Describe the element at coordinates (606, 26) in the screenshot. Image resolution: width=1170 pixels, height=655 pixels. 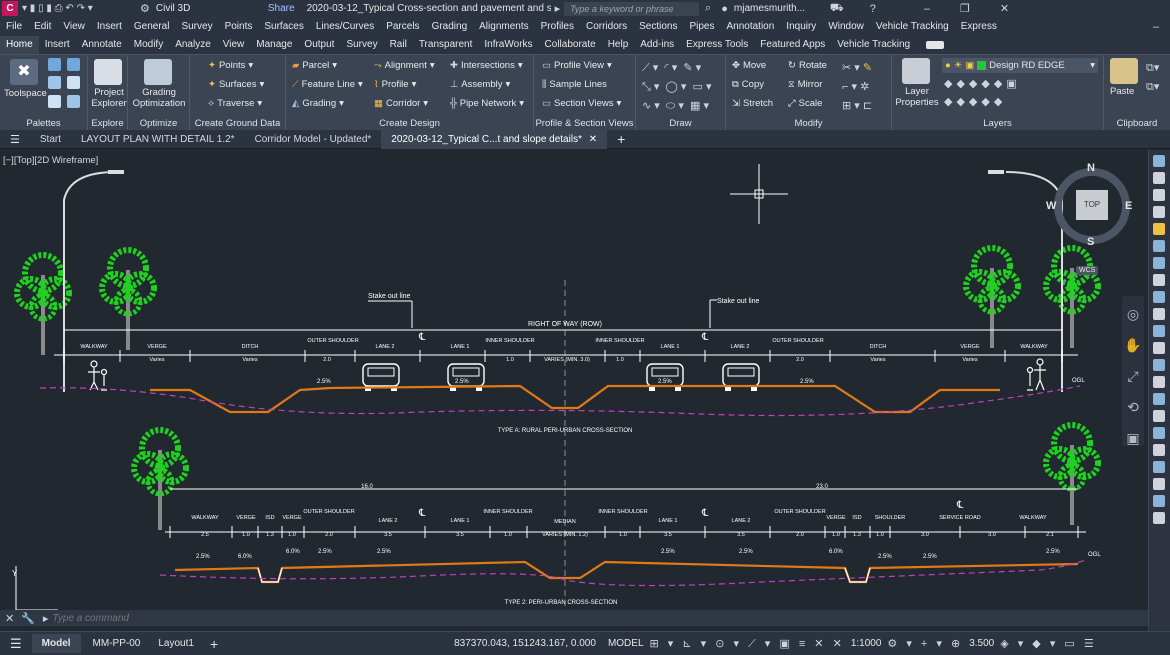
I see `menu-corridors: Corridors` at that location.